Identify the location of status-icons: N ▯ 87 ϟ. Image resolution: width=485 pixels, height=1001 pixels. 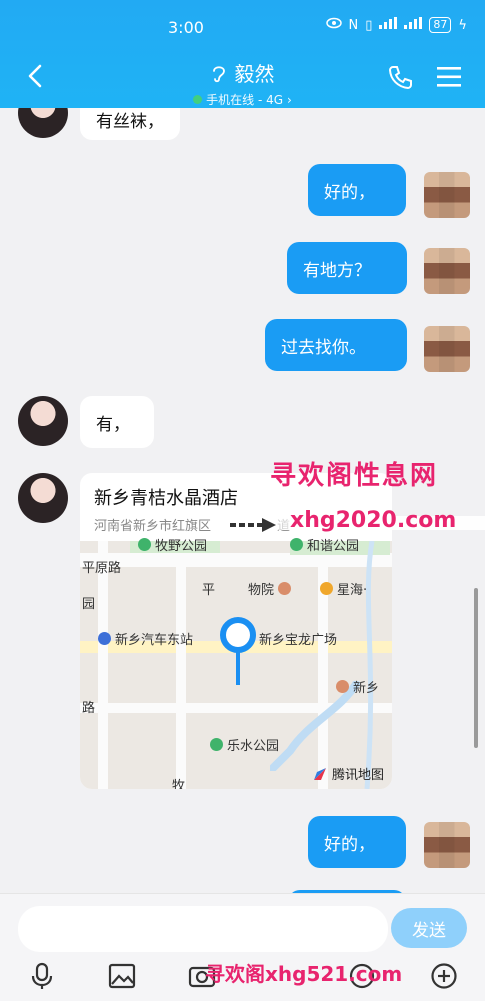
(396, 25).